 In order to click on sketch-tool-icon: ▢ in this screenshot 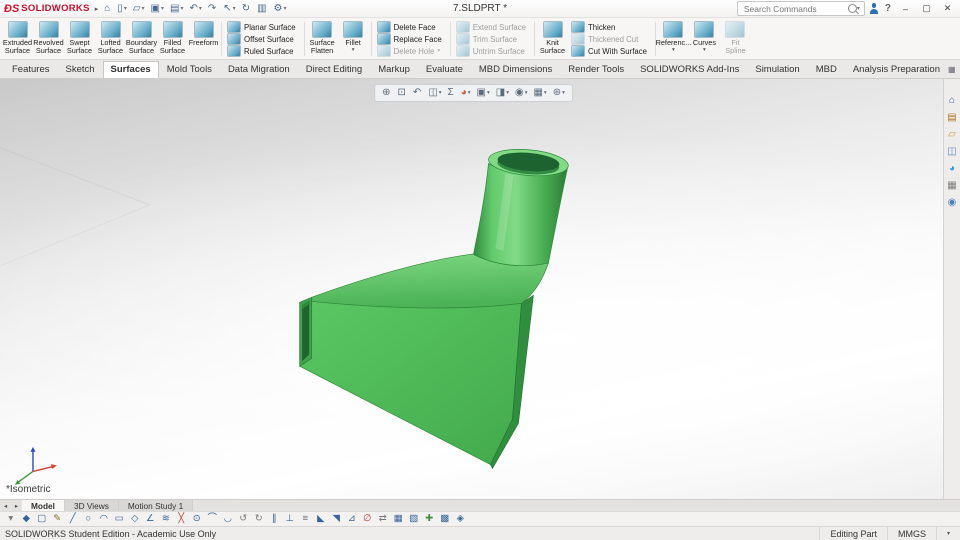, I will do `click(42, 519)`.